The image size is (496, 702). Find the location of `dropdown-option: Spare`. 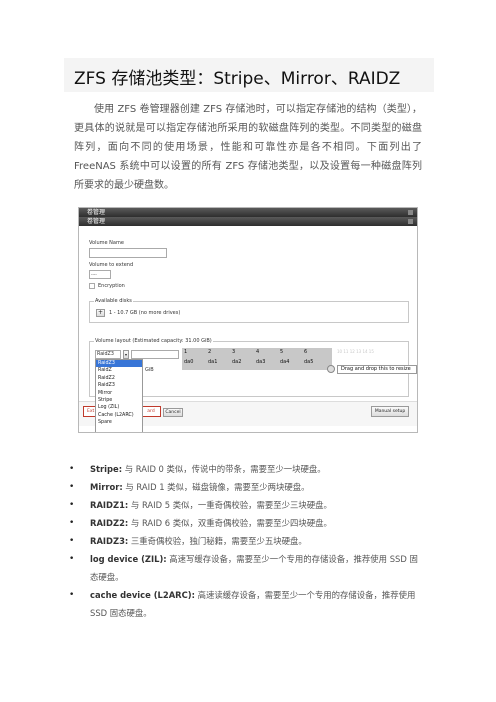

dropdown-option: Spare is located at coordinates (119, 422).